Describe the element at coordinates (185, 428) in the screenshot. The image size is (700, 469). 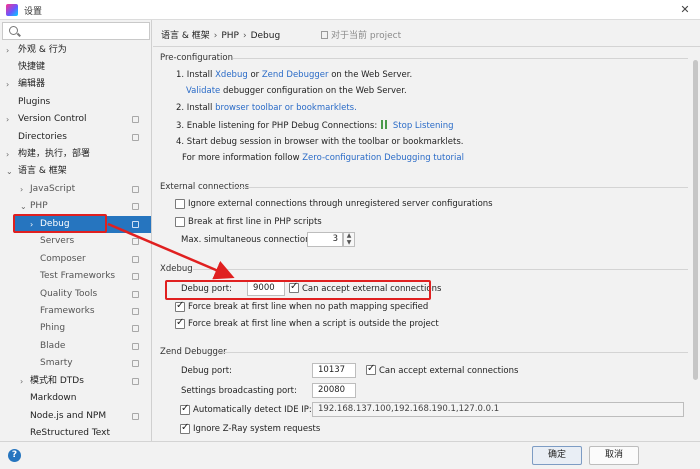
I see `ignore-zray-checkbox` at that location.